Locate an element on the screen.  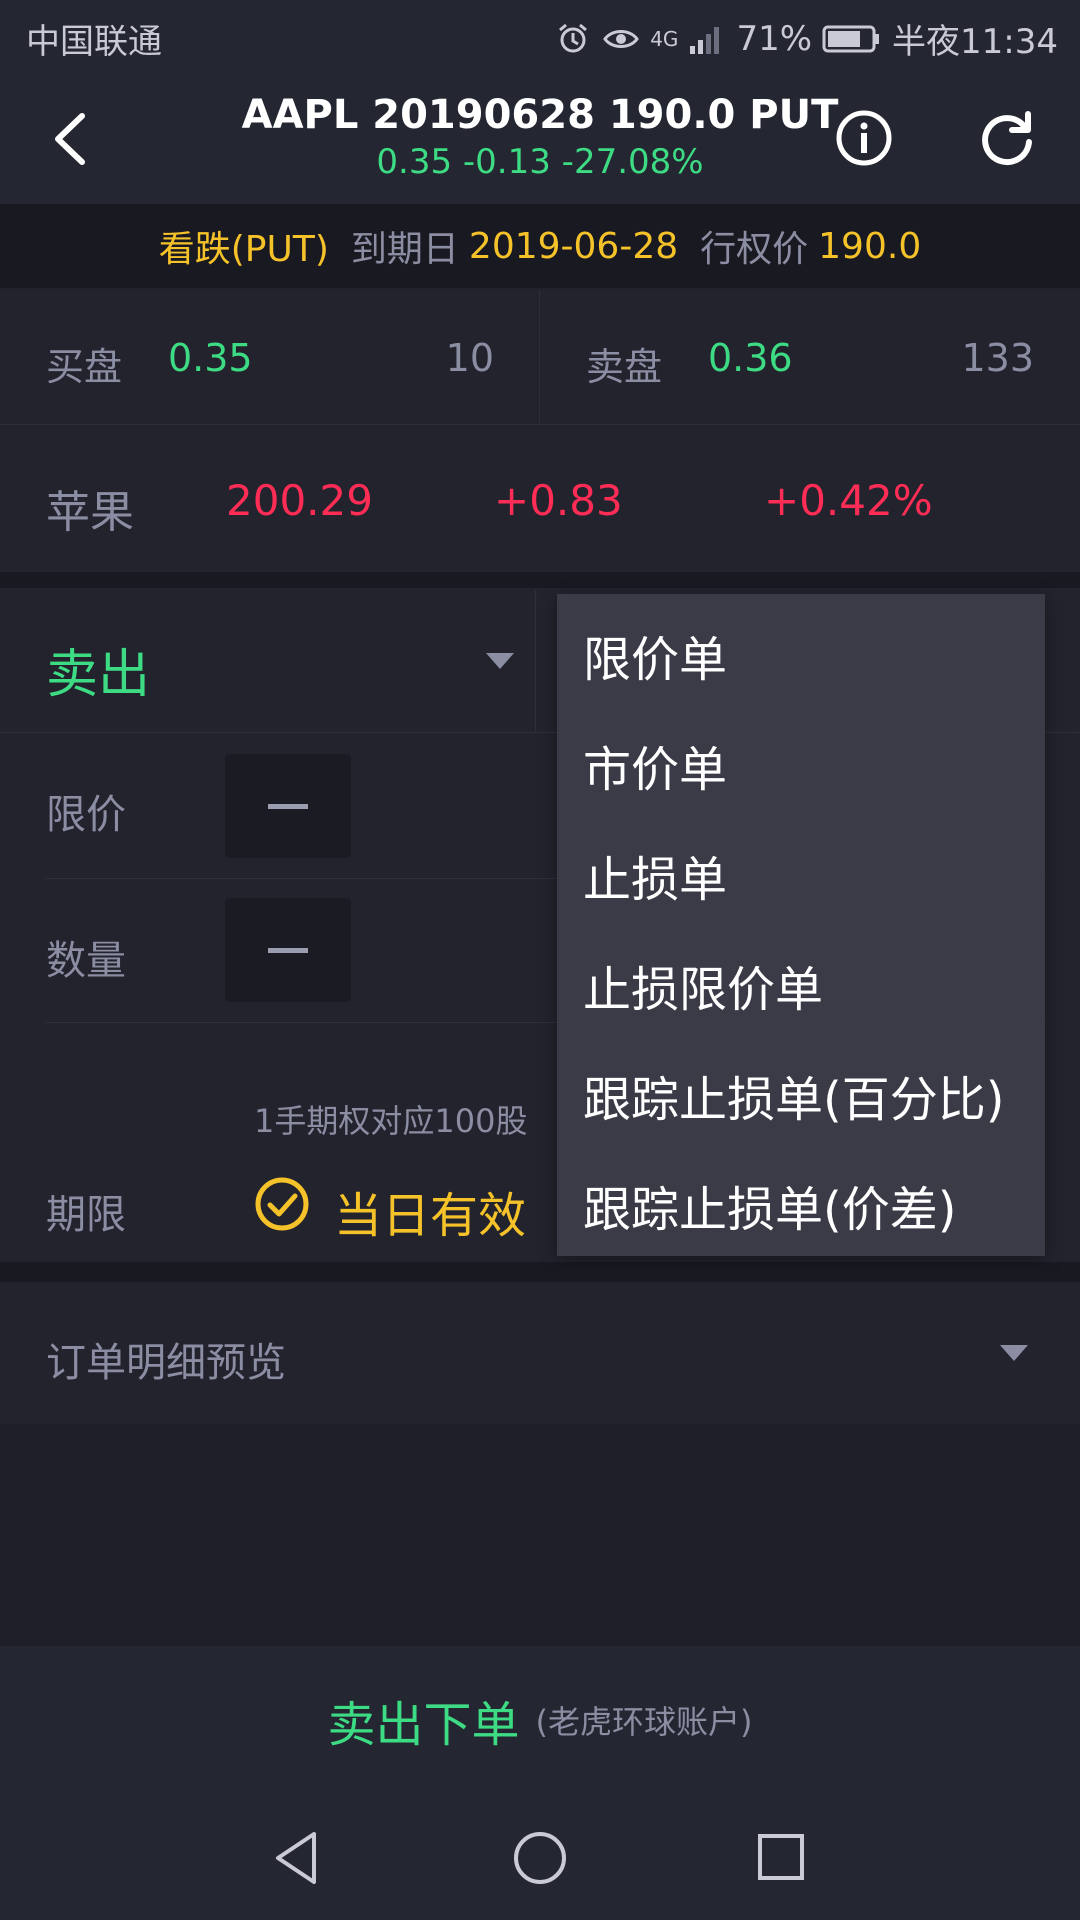
network-label: 4G is located at coordinates (664, 38).